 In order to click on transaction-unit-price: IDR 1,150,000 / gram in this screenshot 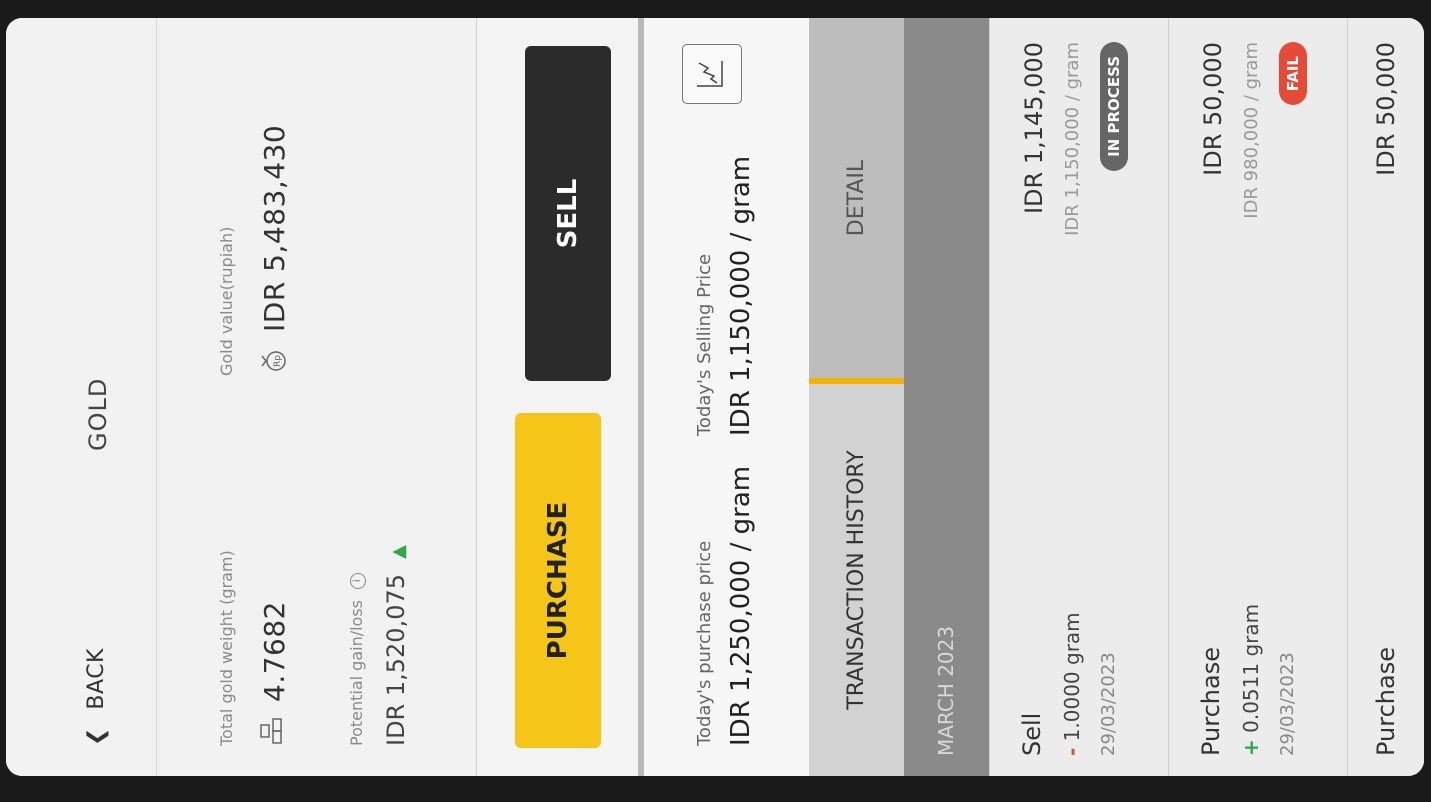, I will do `click(1072, 139)`.